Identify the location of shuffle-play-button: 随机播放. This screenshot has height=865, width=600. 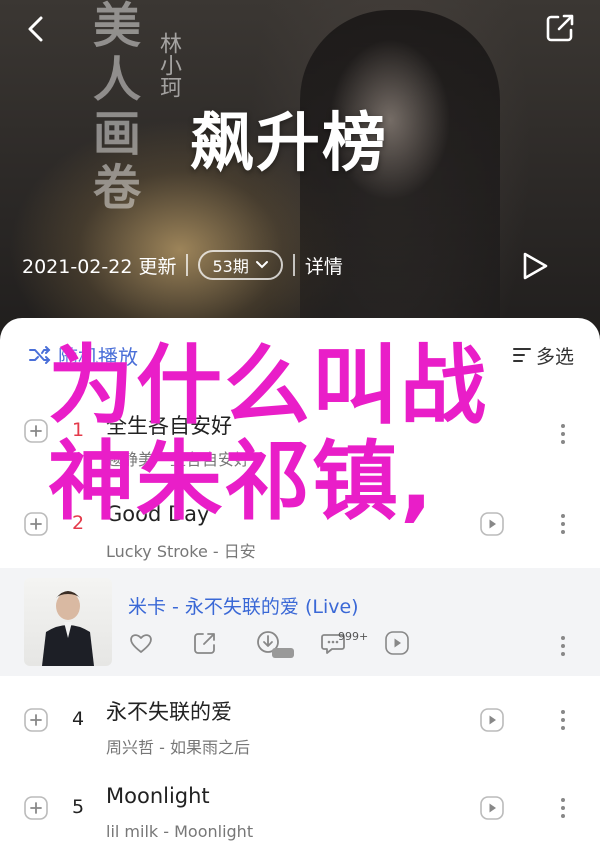
(83, 355).